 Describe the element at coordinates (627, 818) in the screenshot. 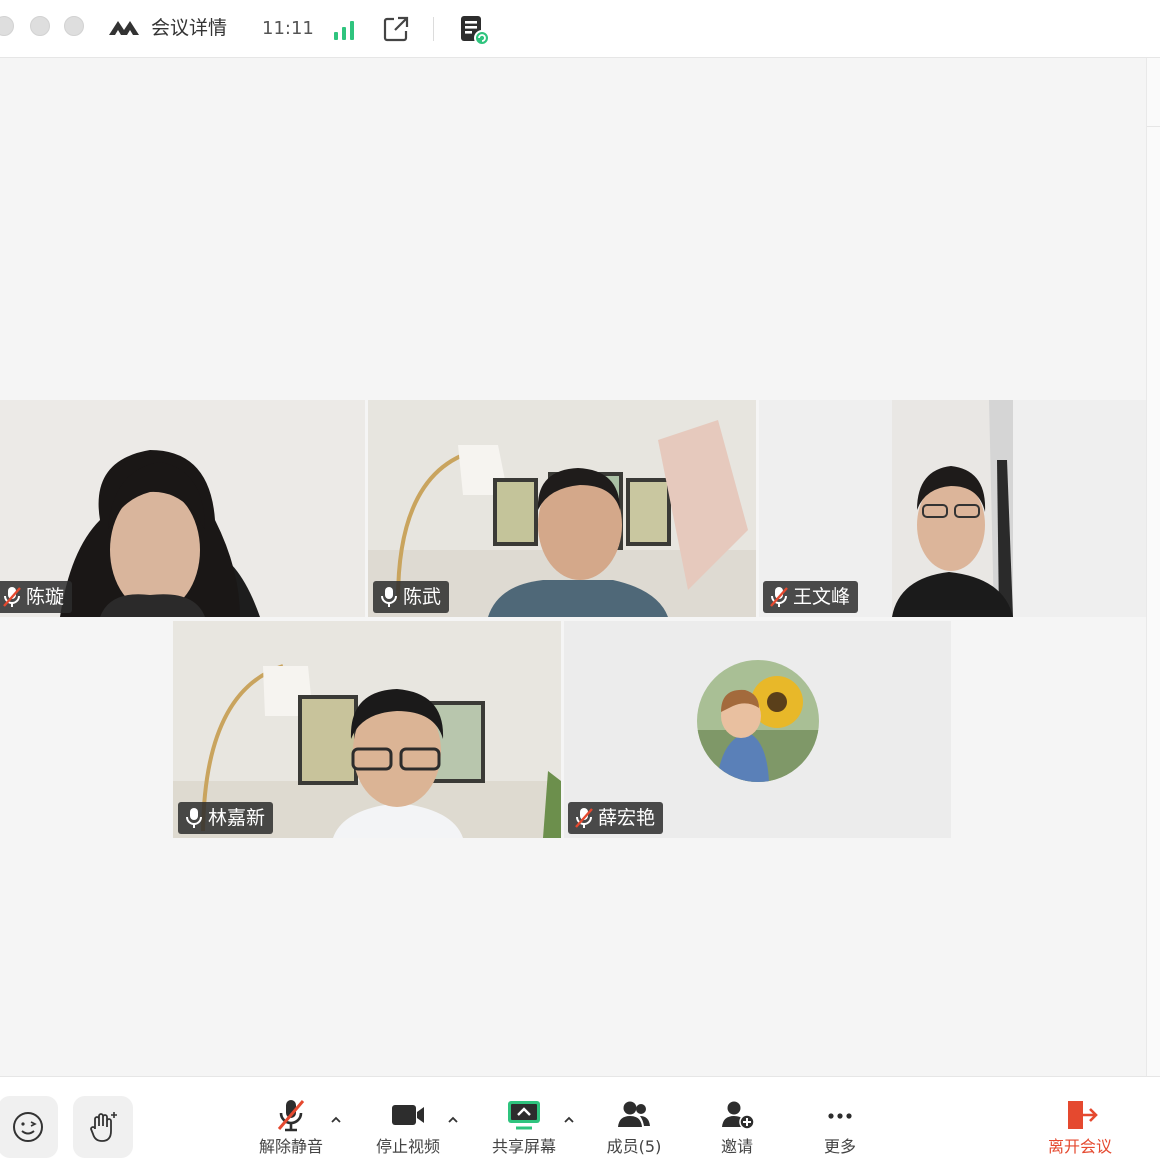

I see `participant-name: 薛宏艳` at that location.